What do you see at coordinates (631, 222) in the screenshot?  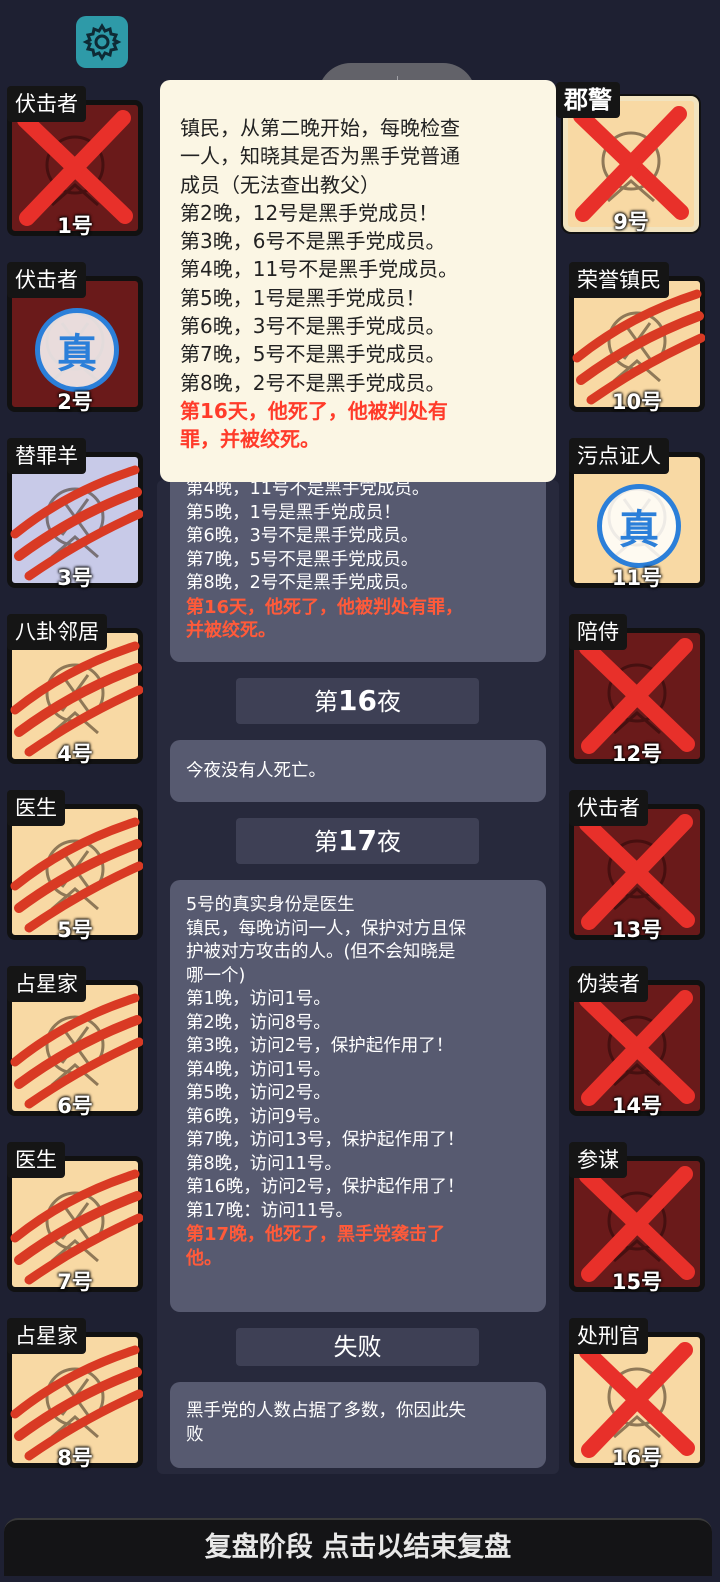 I see `player-number: 9号` at bounding box center [631, 222].